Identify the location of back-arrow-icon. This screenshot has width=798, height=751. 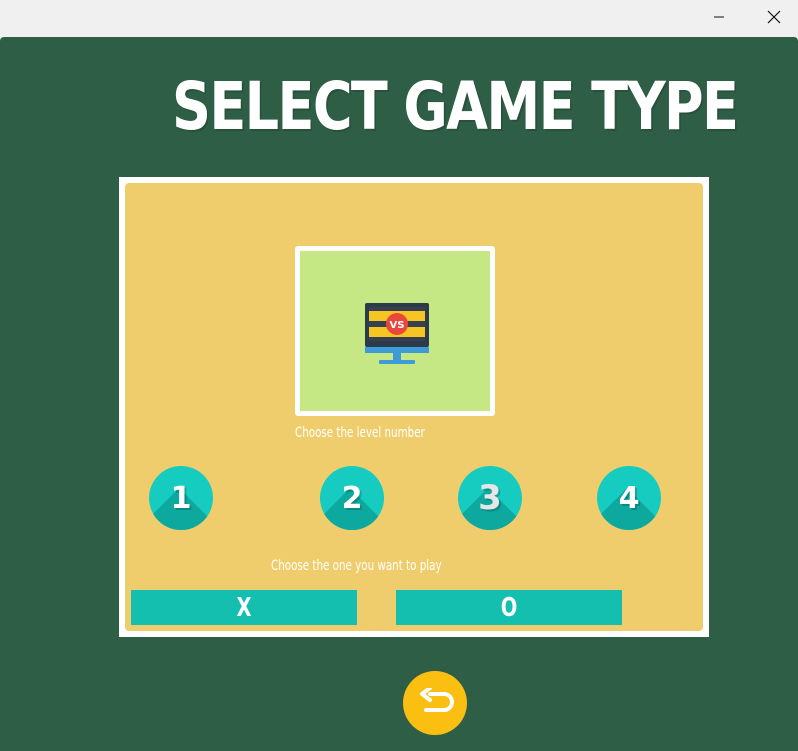
(437, 700).